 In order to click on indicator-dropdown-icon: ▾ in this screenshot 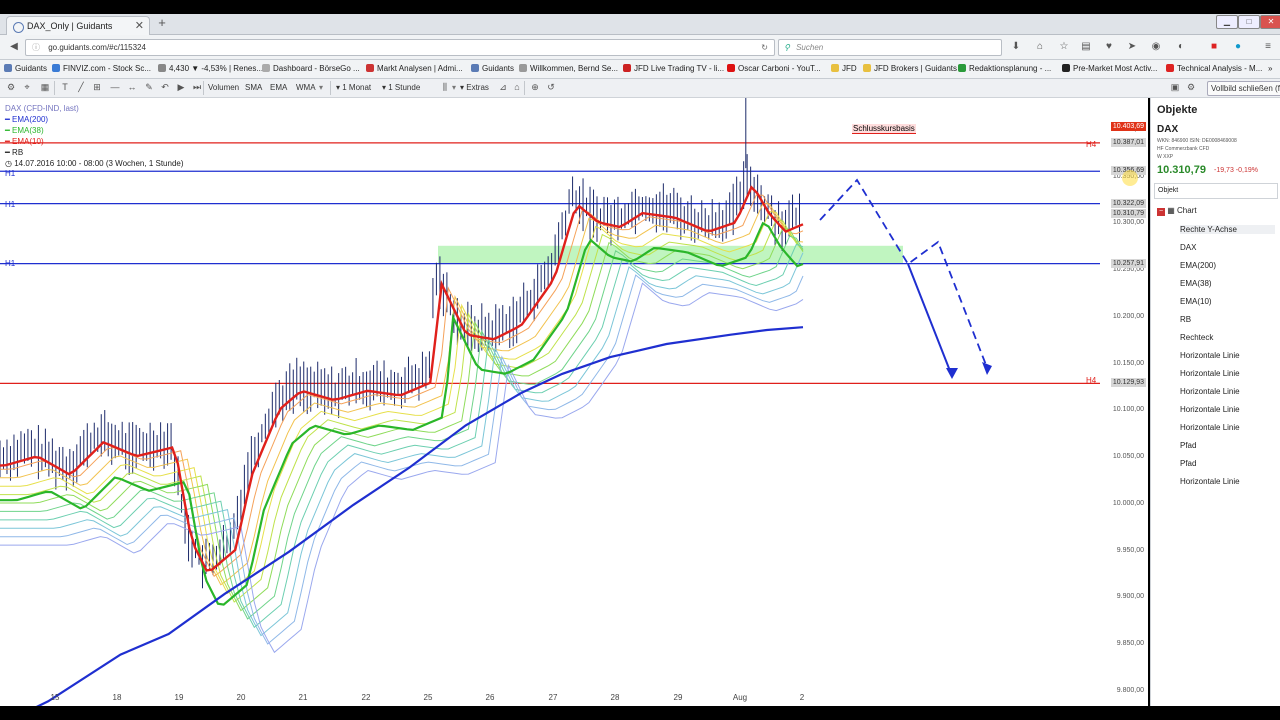, I will do `click(321, 87)`.